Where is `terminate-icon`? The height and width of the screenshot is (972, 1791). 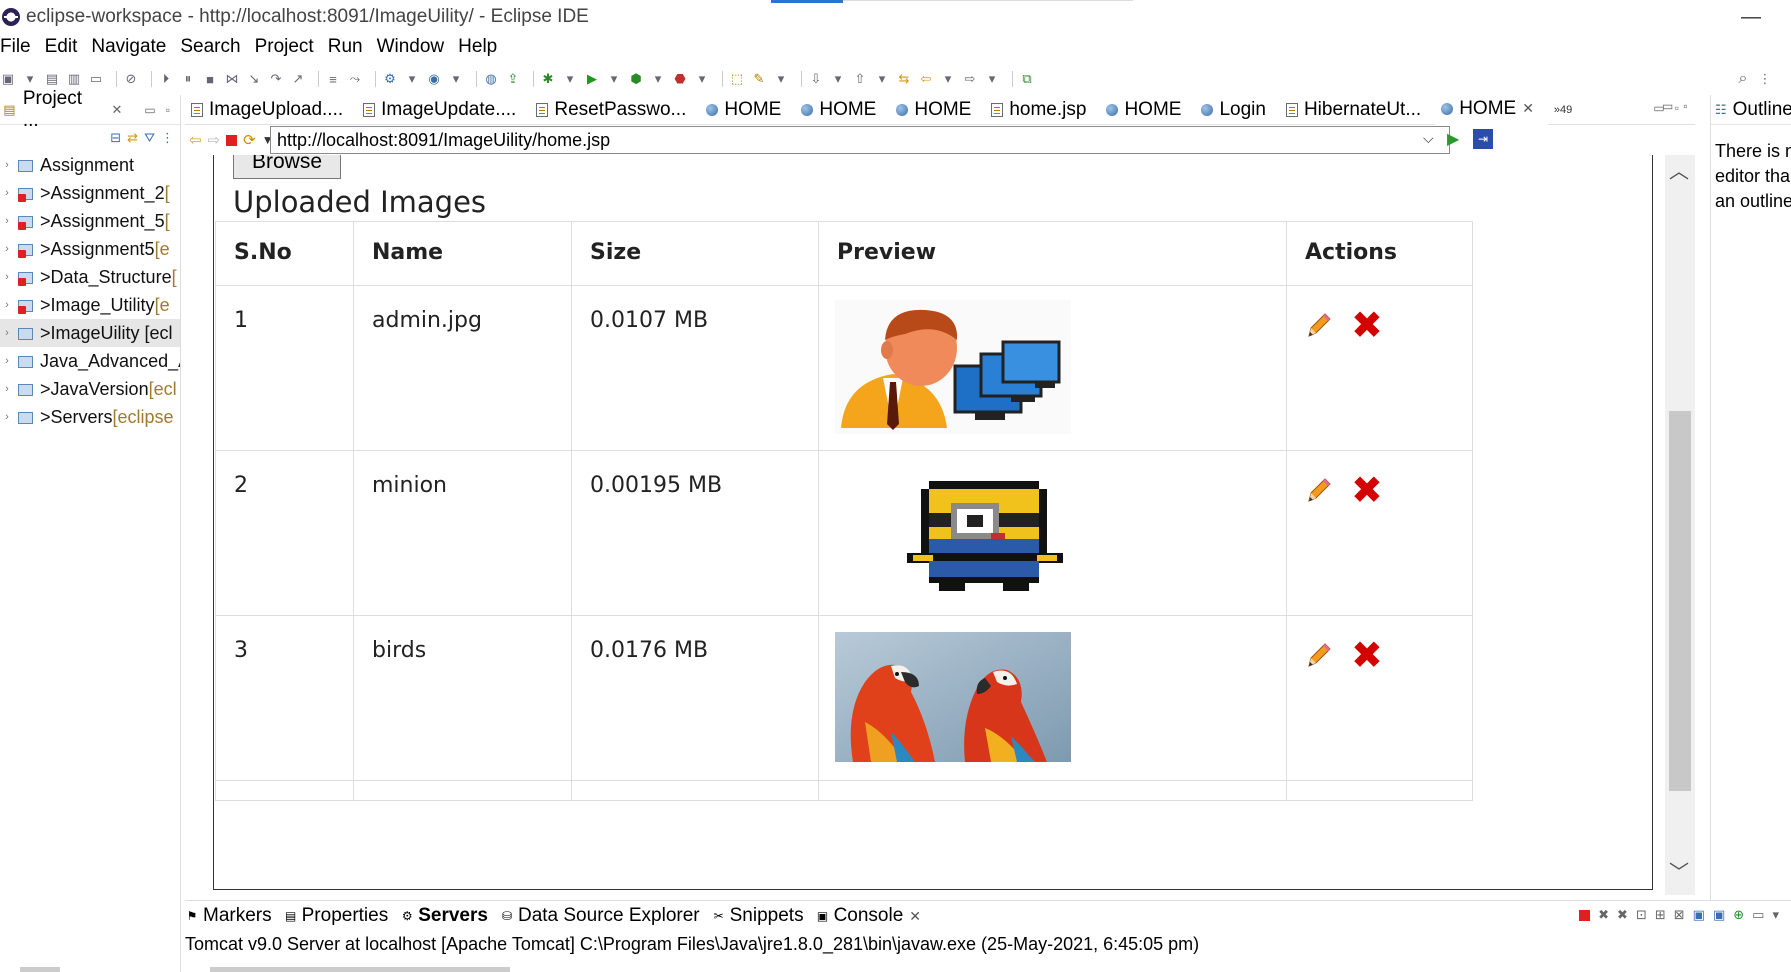
terminate-icon is located at coordinates (1585, 915).